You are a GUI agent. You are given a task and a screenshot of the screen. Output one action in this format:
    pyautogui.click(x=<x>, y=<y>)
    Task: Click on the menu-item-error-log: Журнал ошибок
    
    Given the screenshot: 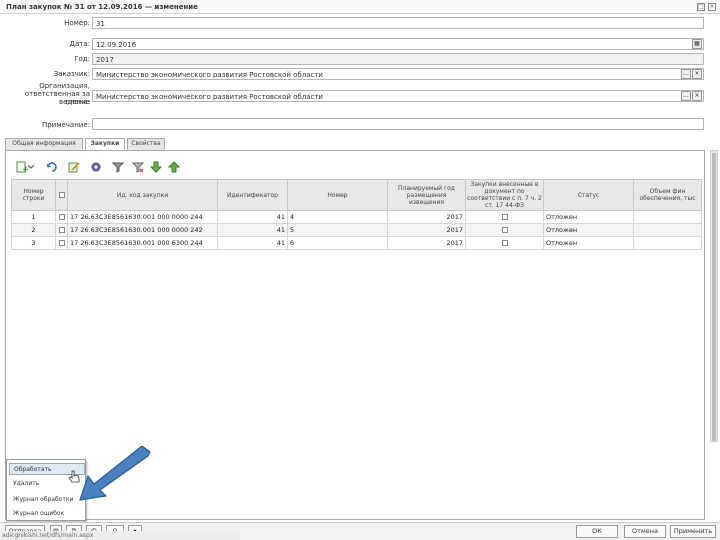 What is the action you would take?
    pyautogui.click(x=47, y=514)
    